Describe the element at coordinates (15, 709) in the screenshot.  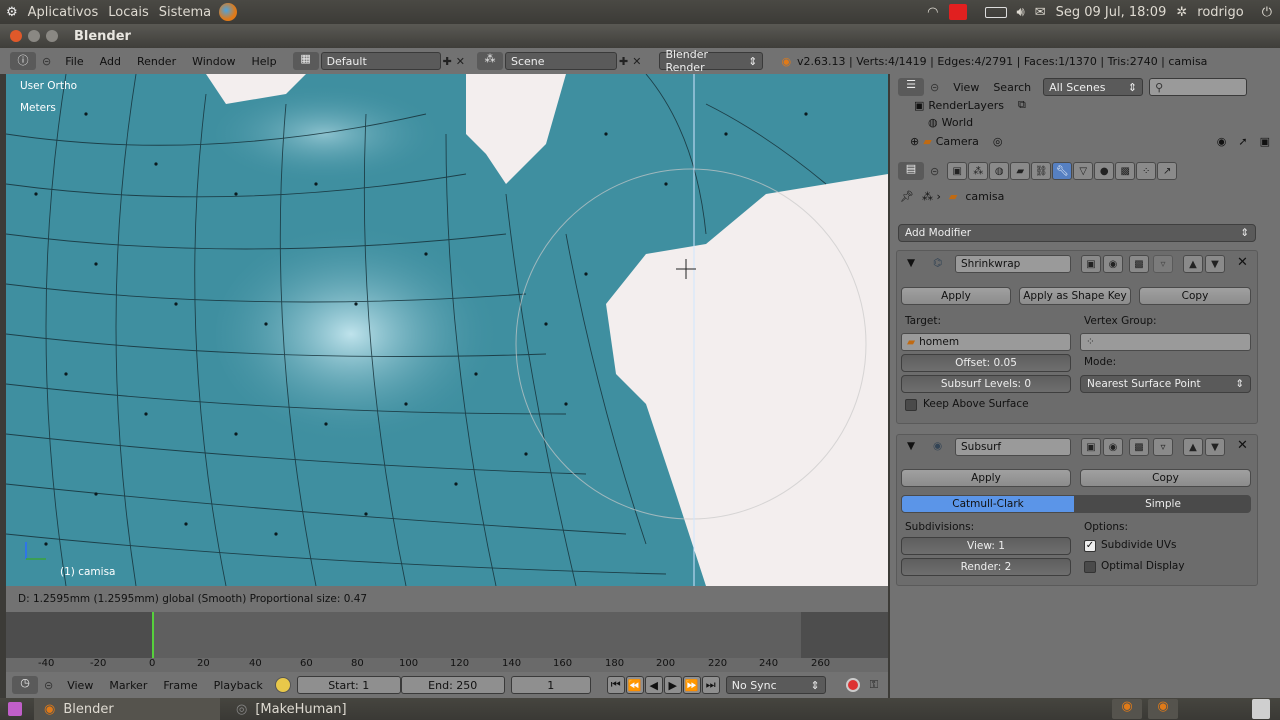
I see `show-desktop-icon` at that location.